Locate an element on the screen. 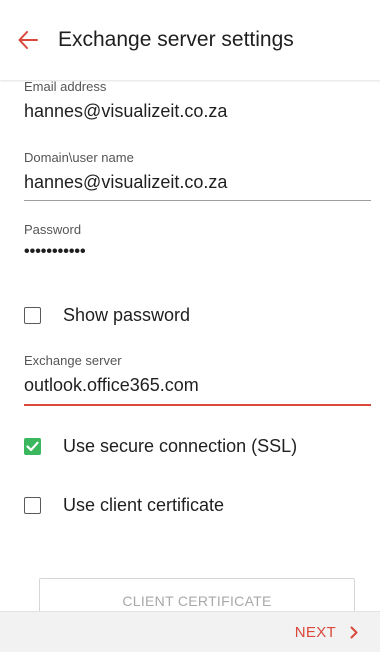 The image size is (380, 652). next-button: NEXT is located at coordinates (326, 632).